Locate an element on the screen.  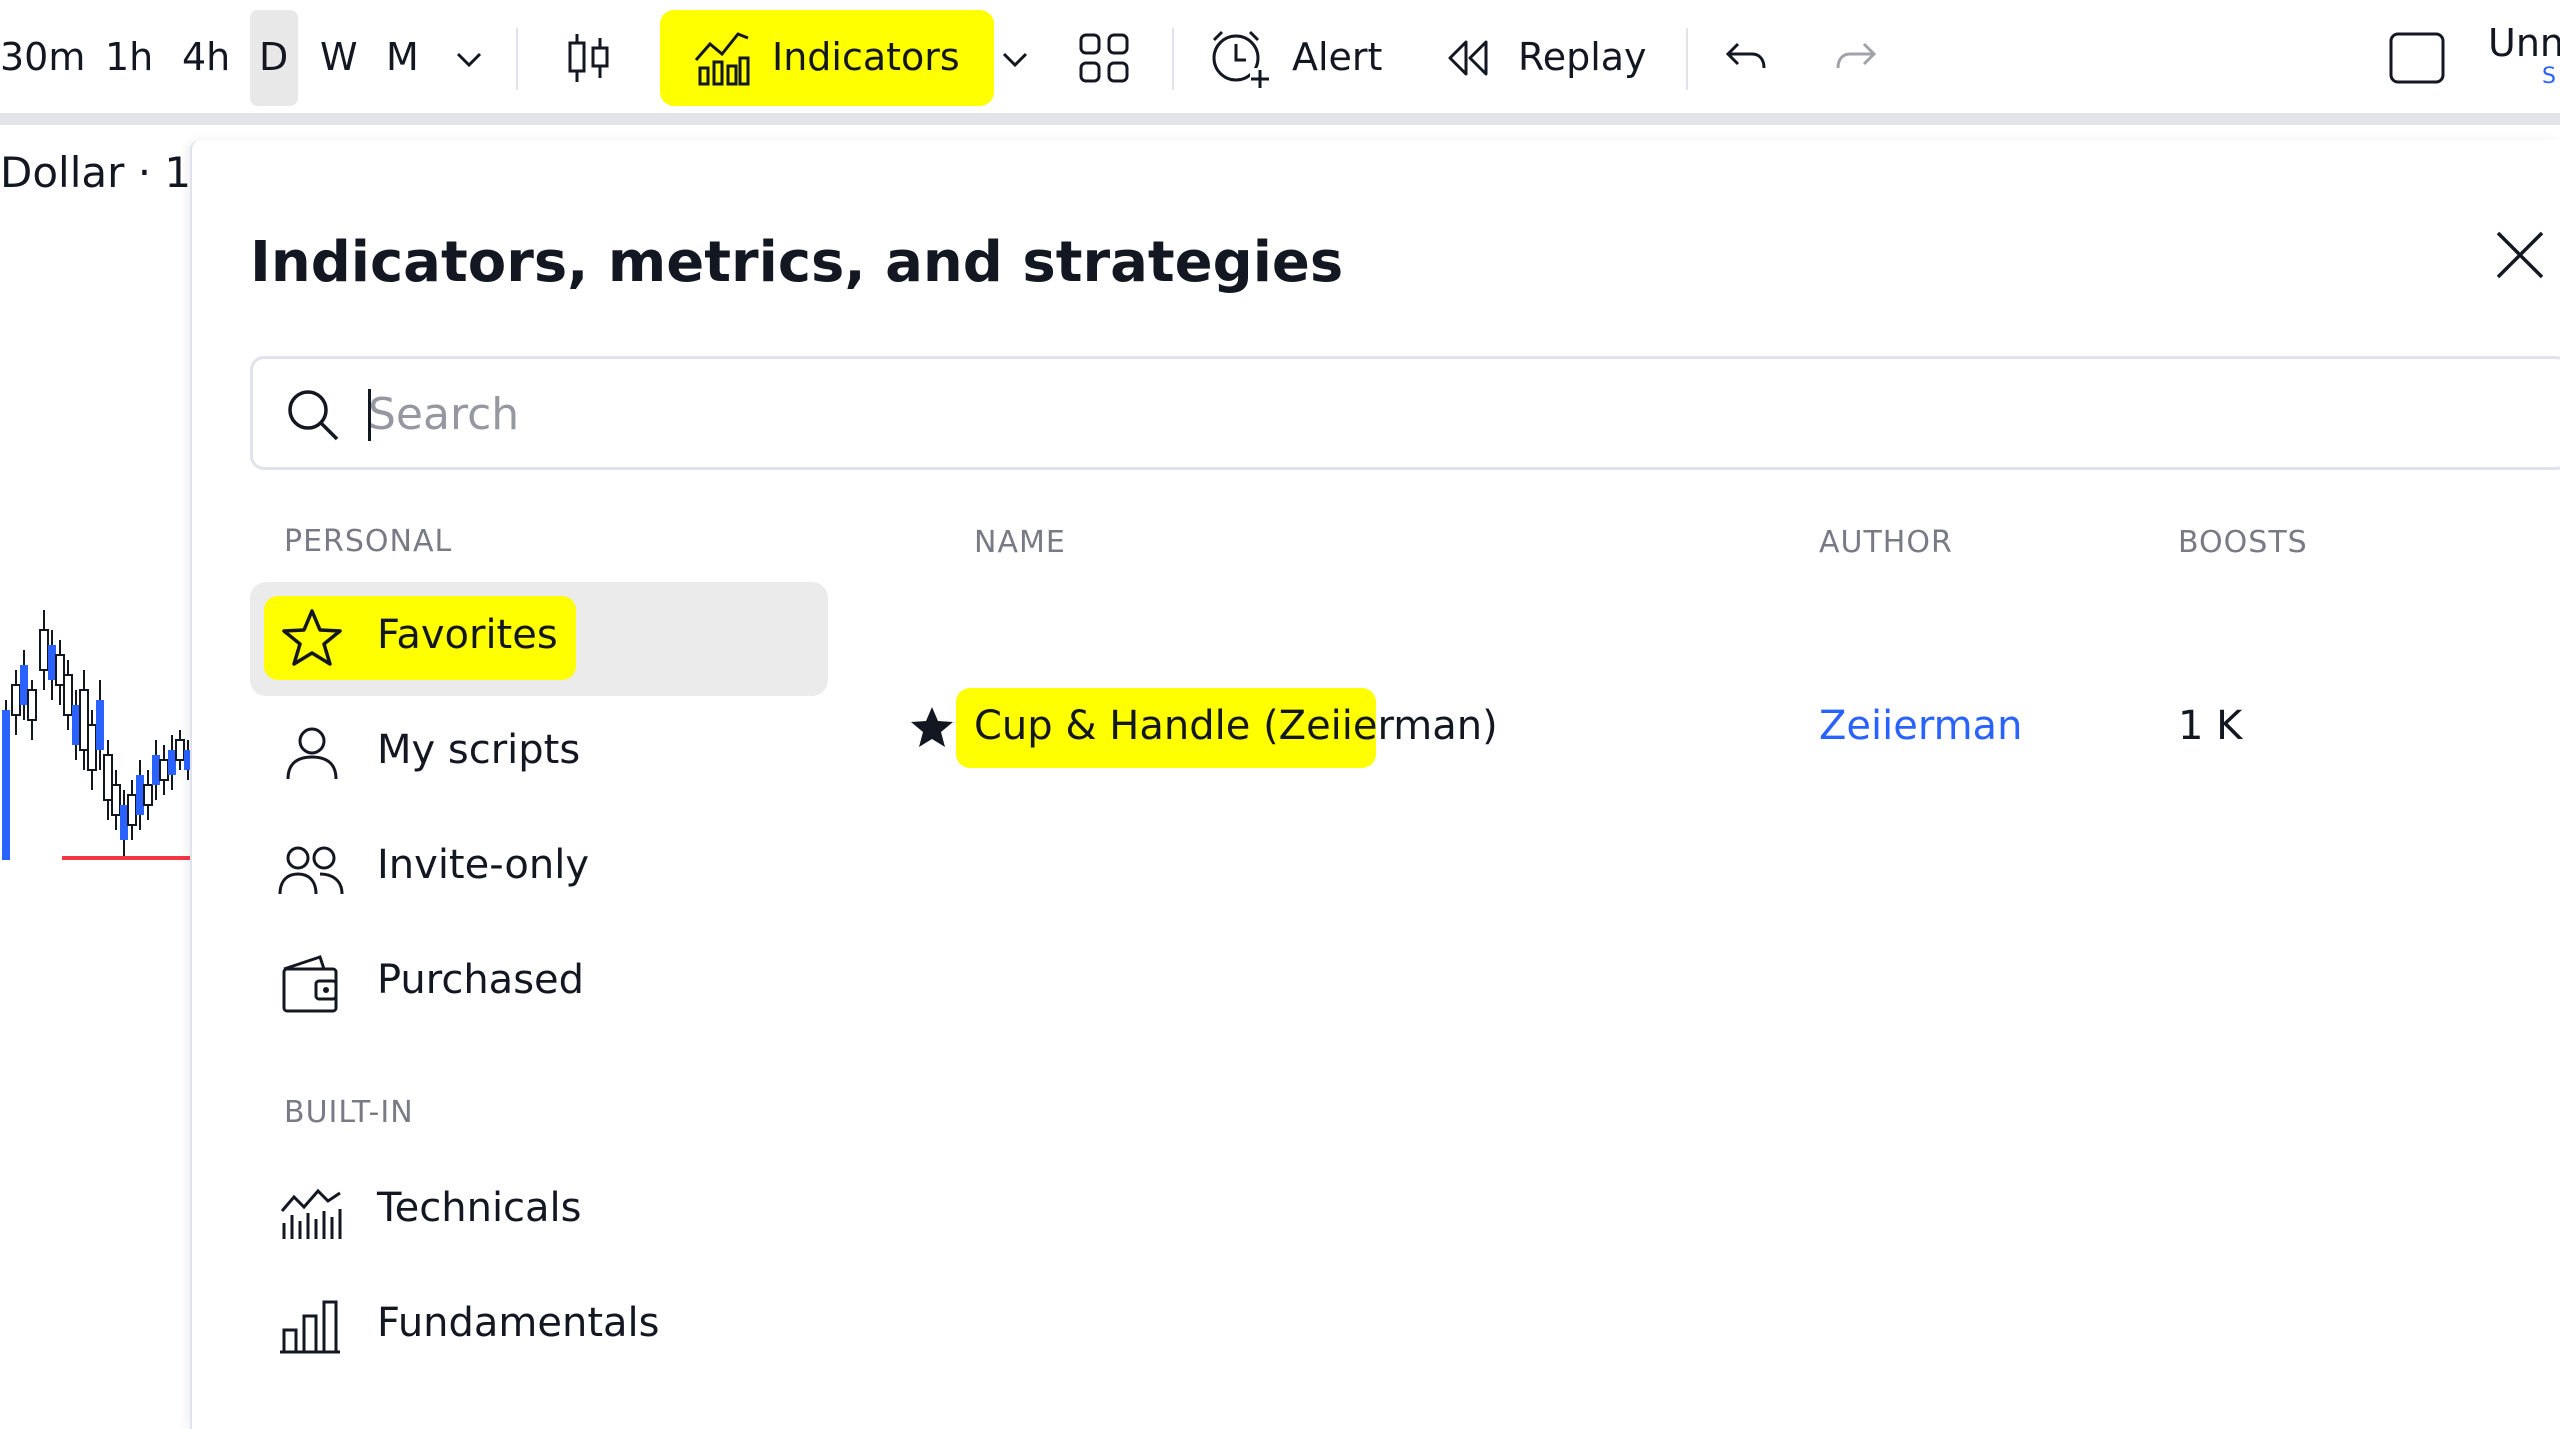
text-caret is located at coordinates (369, 415).